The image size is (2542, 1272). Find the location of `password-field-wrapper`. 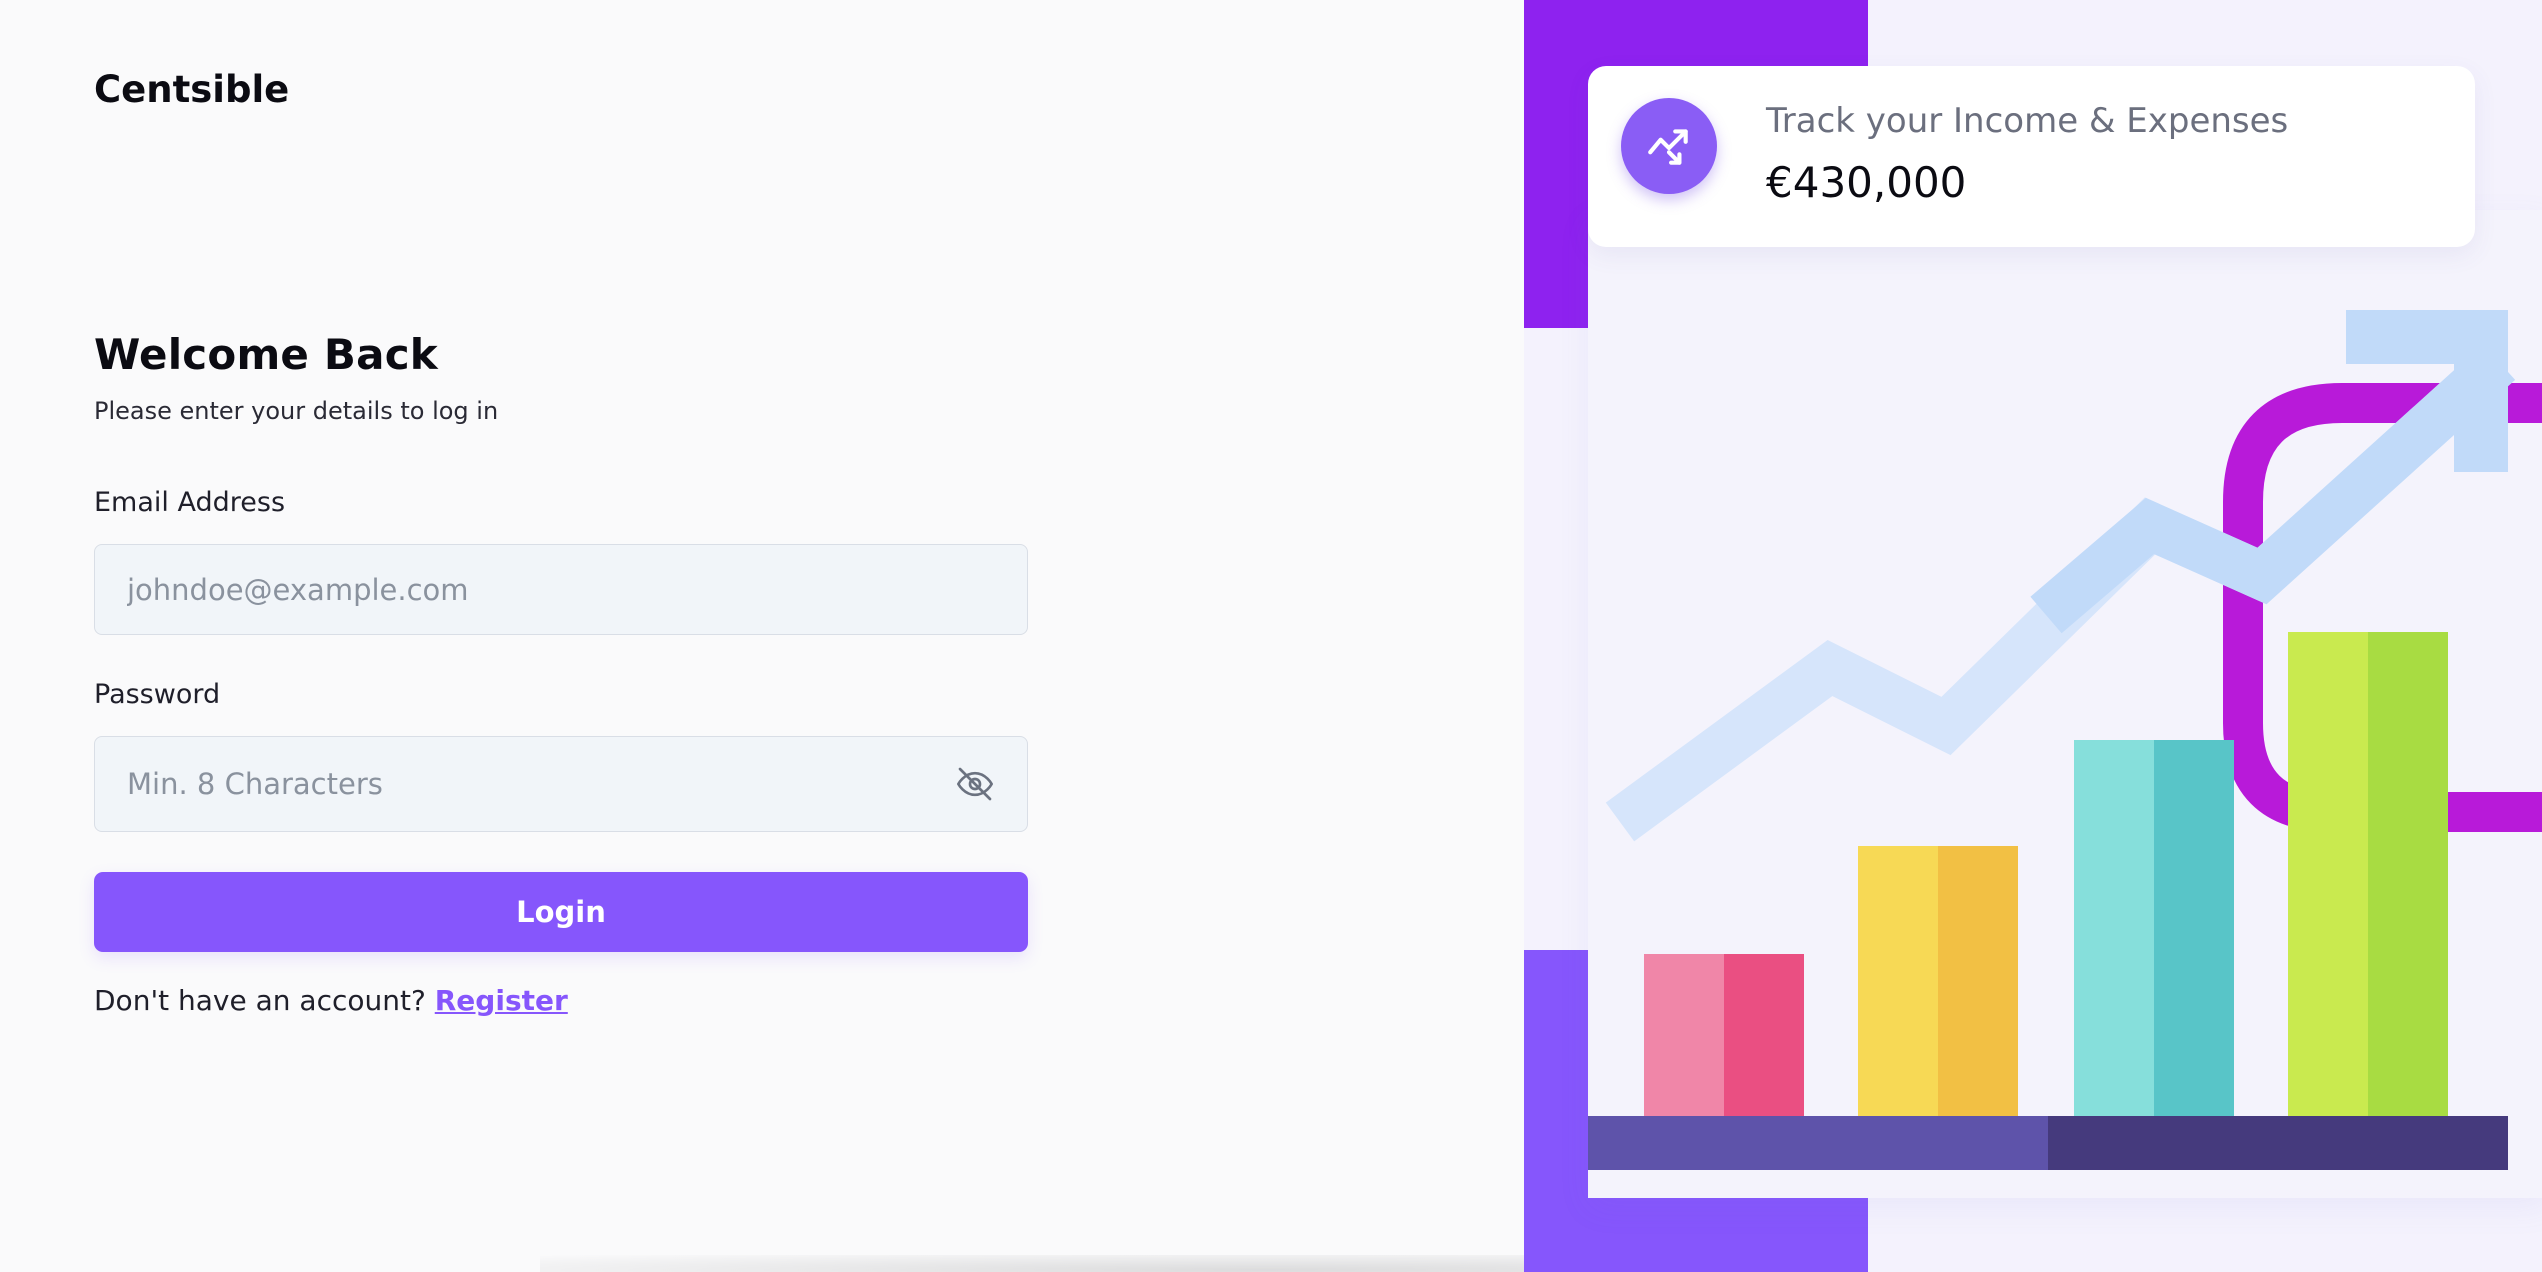

password-field-wrapper is located at coordinates (561, 784).